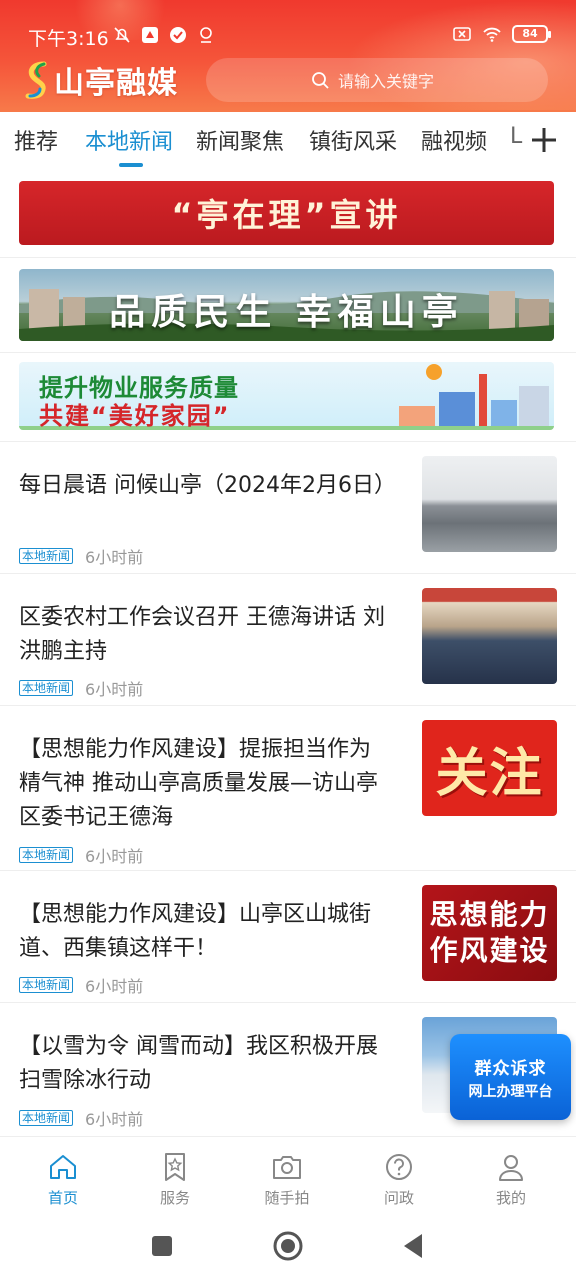  I want to click on add-tab-icon, so click(544, 140).